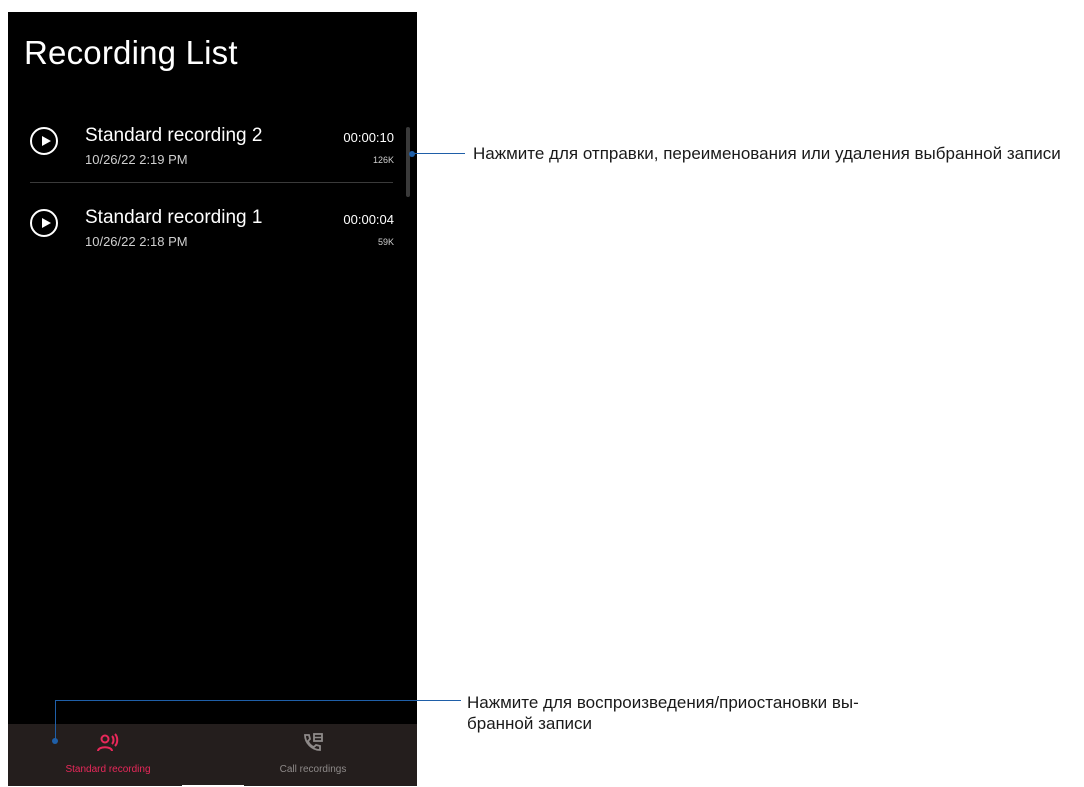 This screenshot has width=1084, height=787. What do you see at coordinates (313, 742) in the screenshot?
I see `phone-call-icon` at bounding box center [313, 742].